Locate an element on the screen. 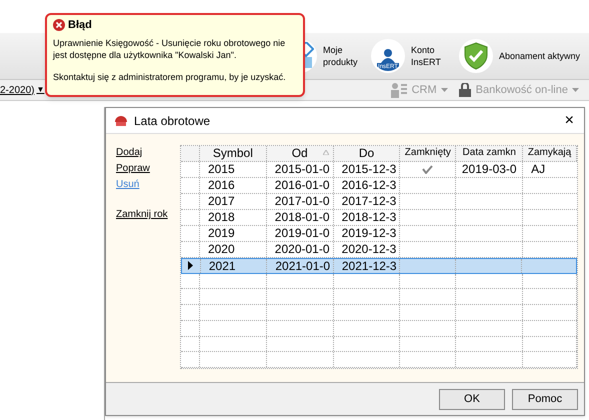 The width and height of the screenshot is (589, 420). table-cell: 2019-03-0 is located at coordinates (489, 169).